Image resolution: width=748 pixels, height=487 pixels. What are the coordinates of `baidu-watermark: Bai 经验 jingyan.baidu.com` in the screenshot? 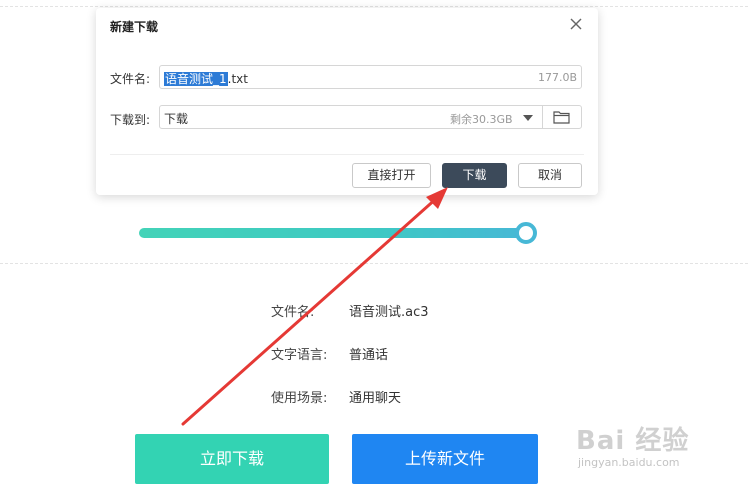 It's located at (657, 446).